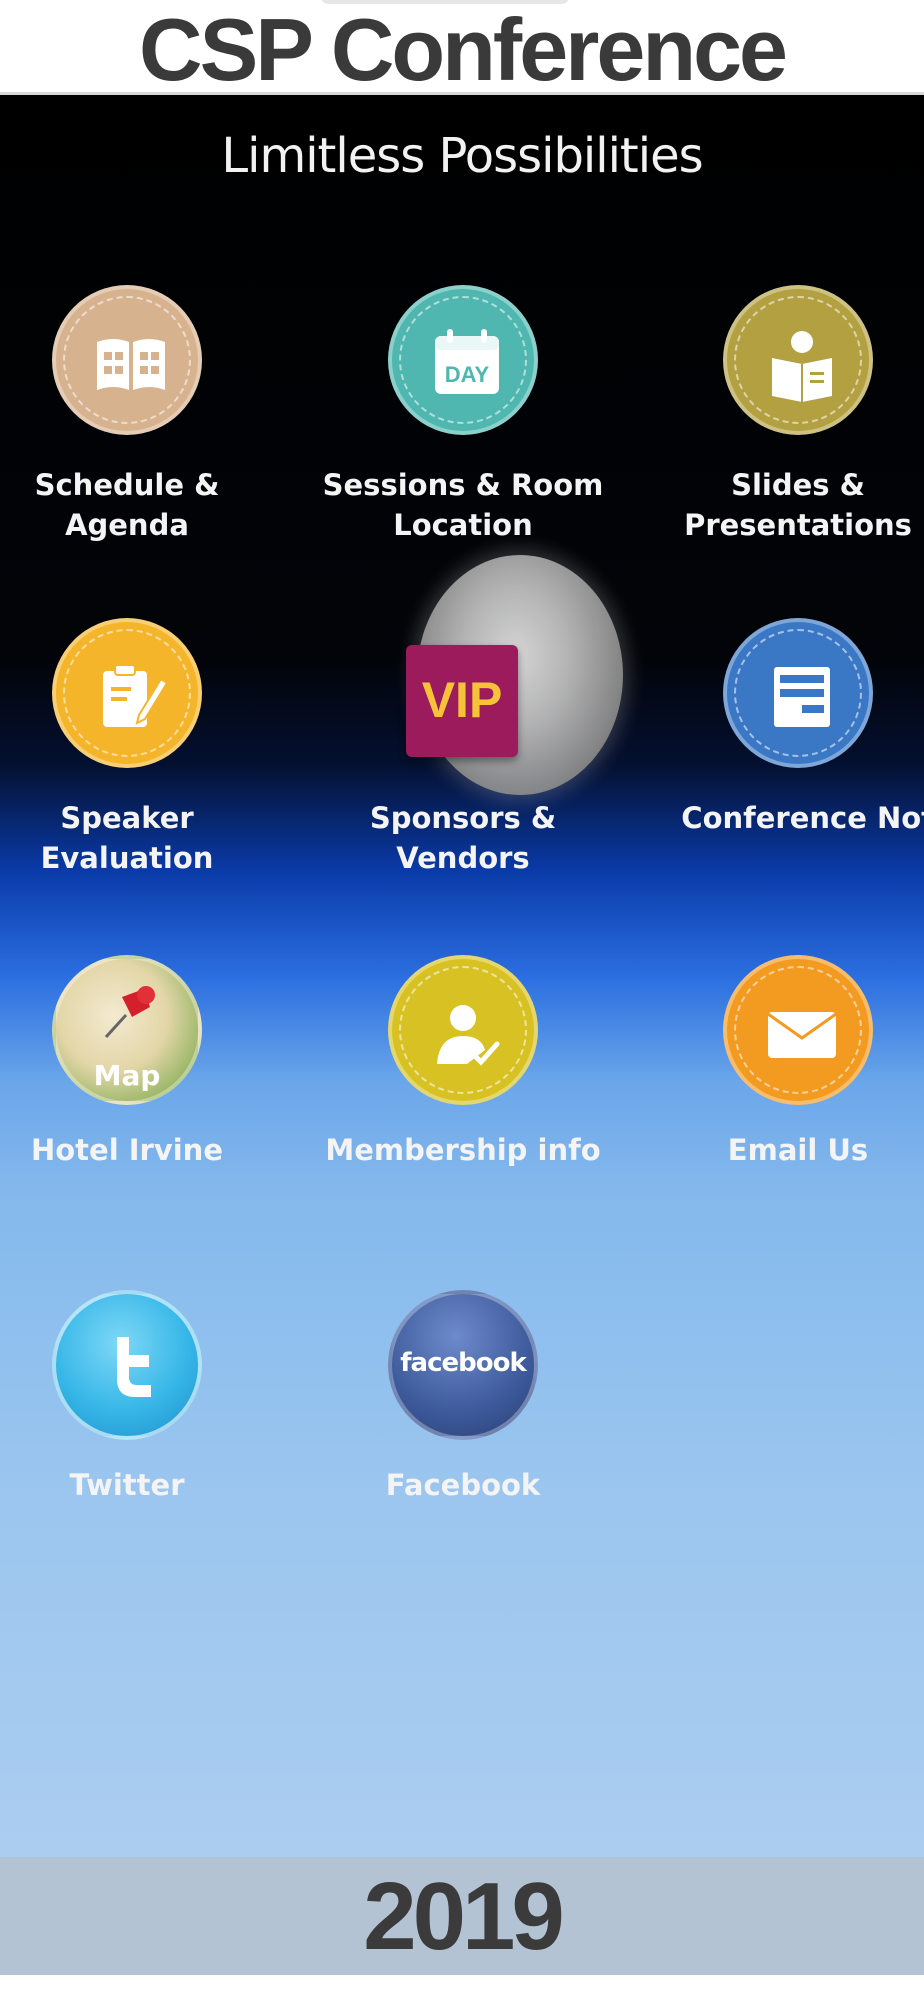 This screenshot has width=924, height=2000. I want to click on tile-twitter: Twitter, so click(146, 1400).